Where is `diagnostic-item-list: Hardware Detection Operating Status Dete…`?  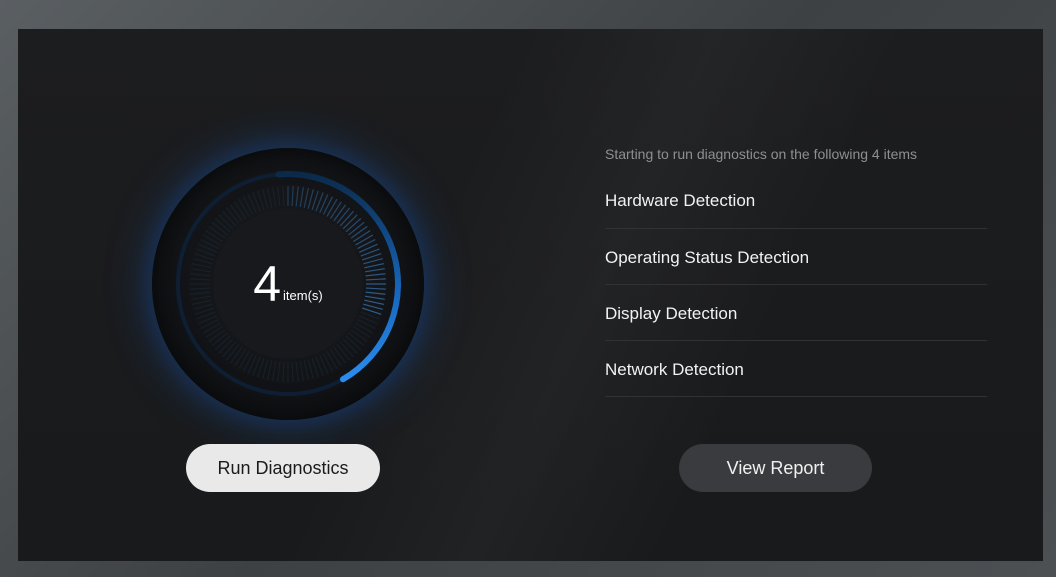 diagnostic-item-list: Hardware Detection Operating Status Dete… is located at coordinates (796, 284).